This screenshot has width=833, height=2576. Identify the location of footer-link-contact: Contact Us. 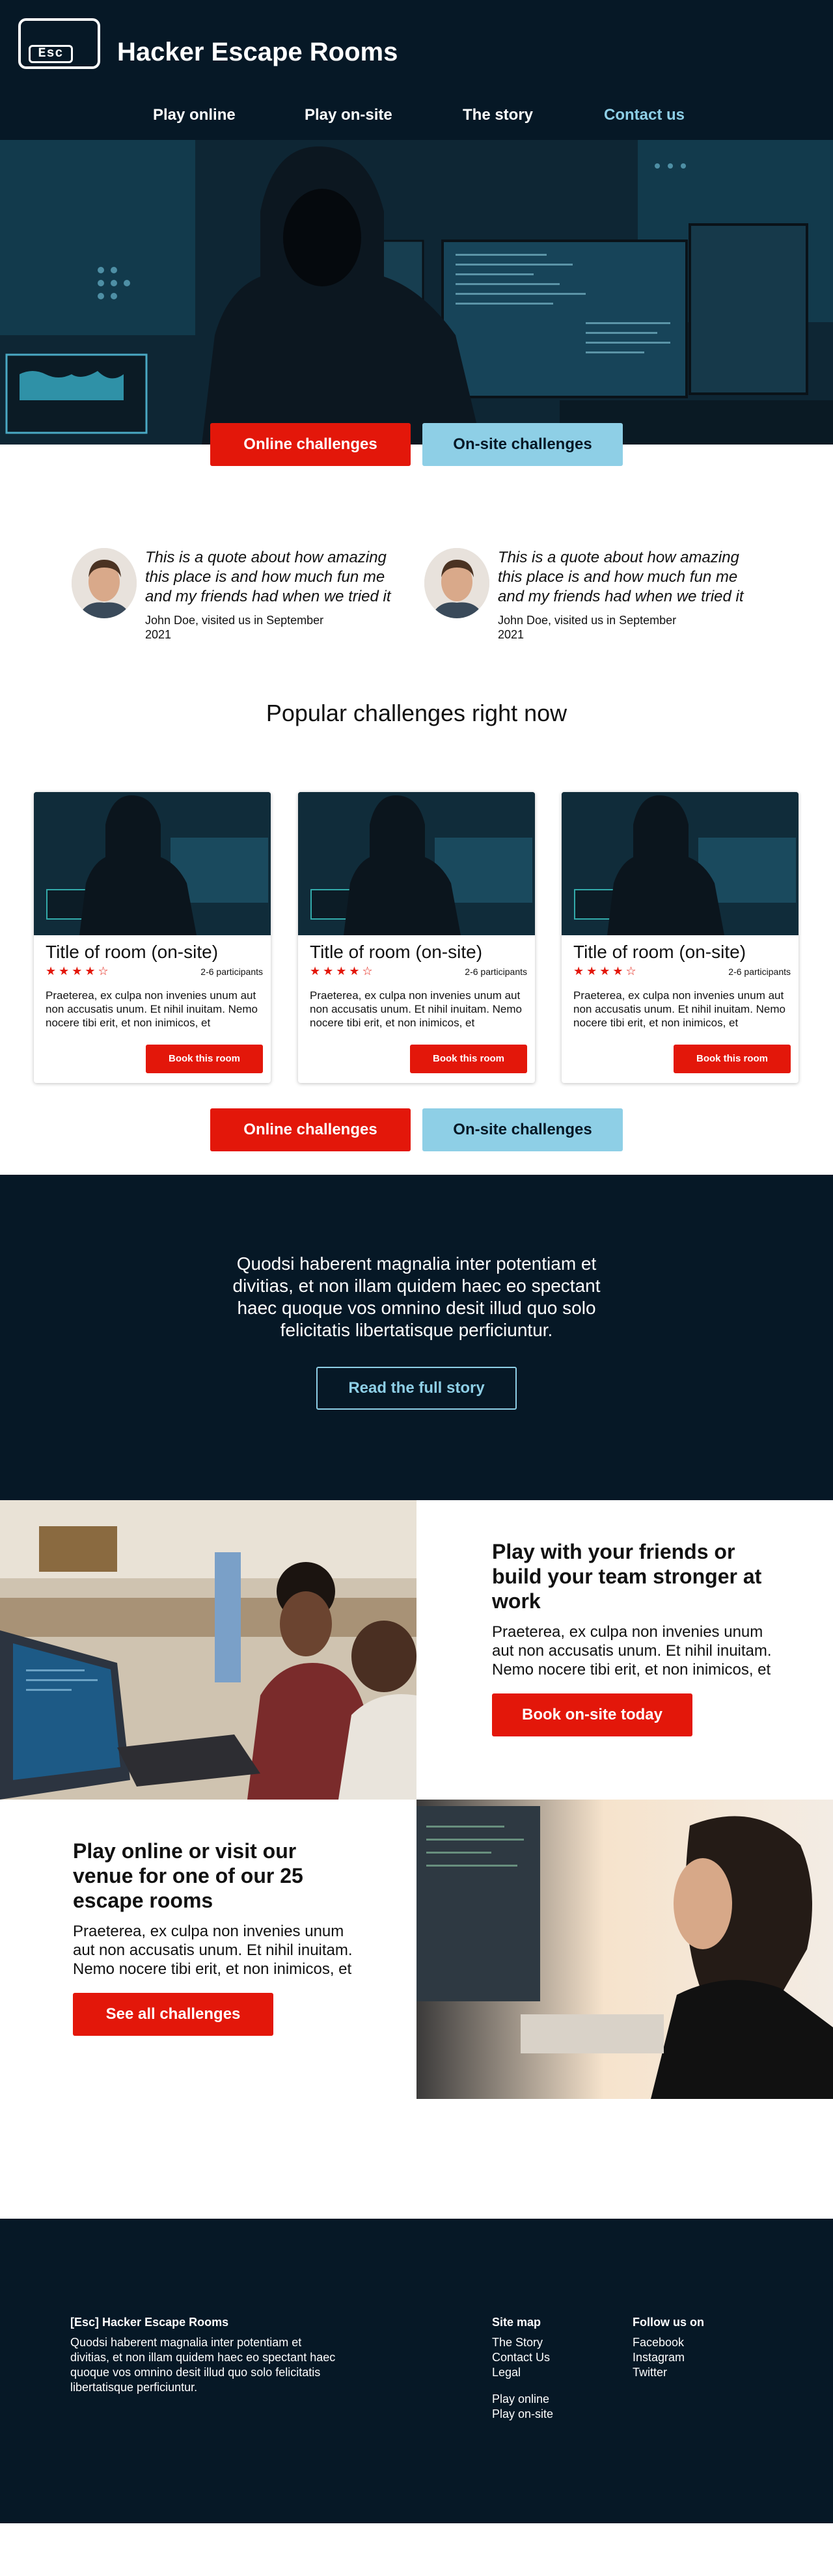
(550, 2357).